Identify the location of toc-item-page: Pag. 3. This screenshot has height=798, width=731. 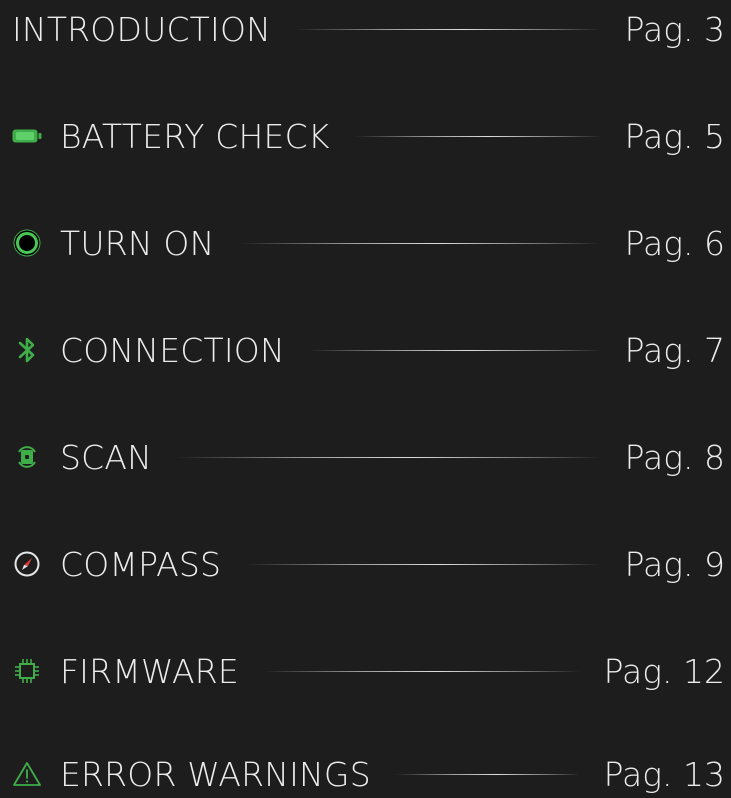
(674, 29).